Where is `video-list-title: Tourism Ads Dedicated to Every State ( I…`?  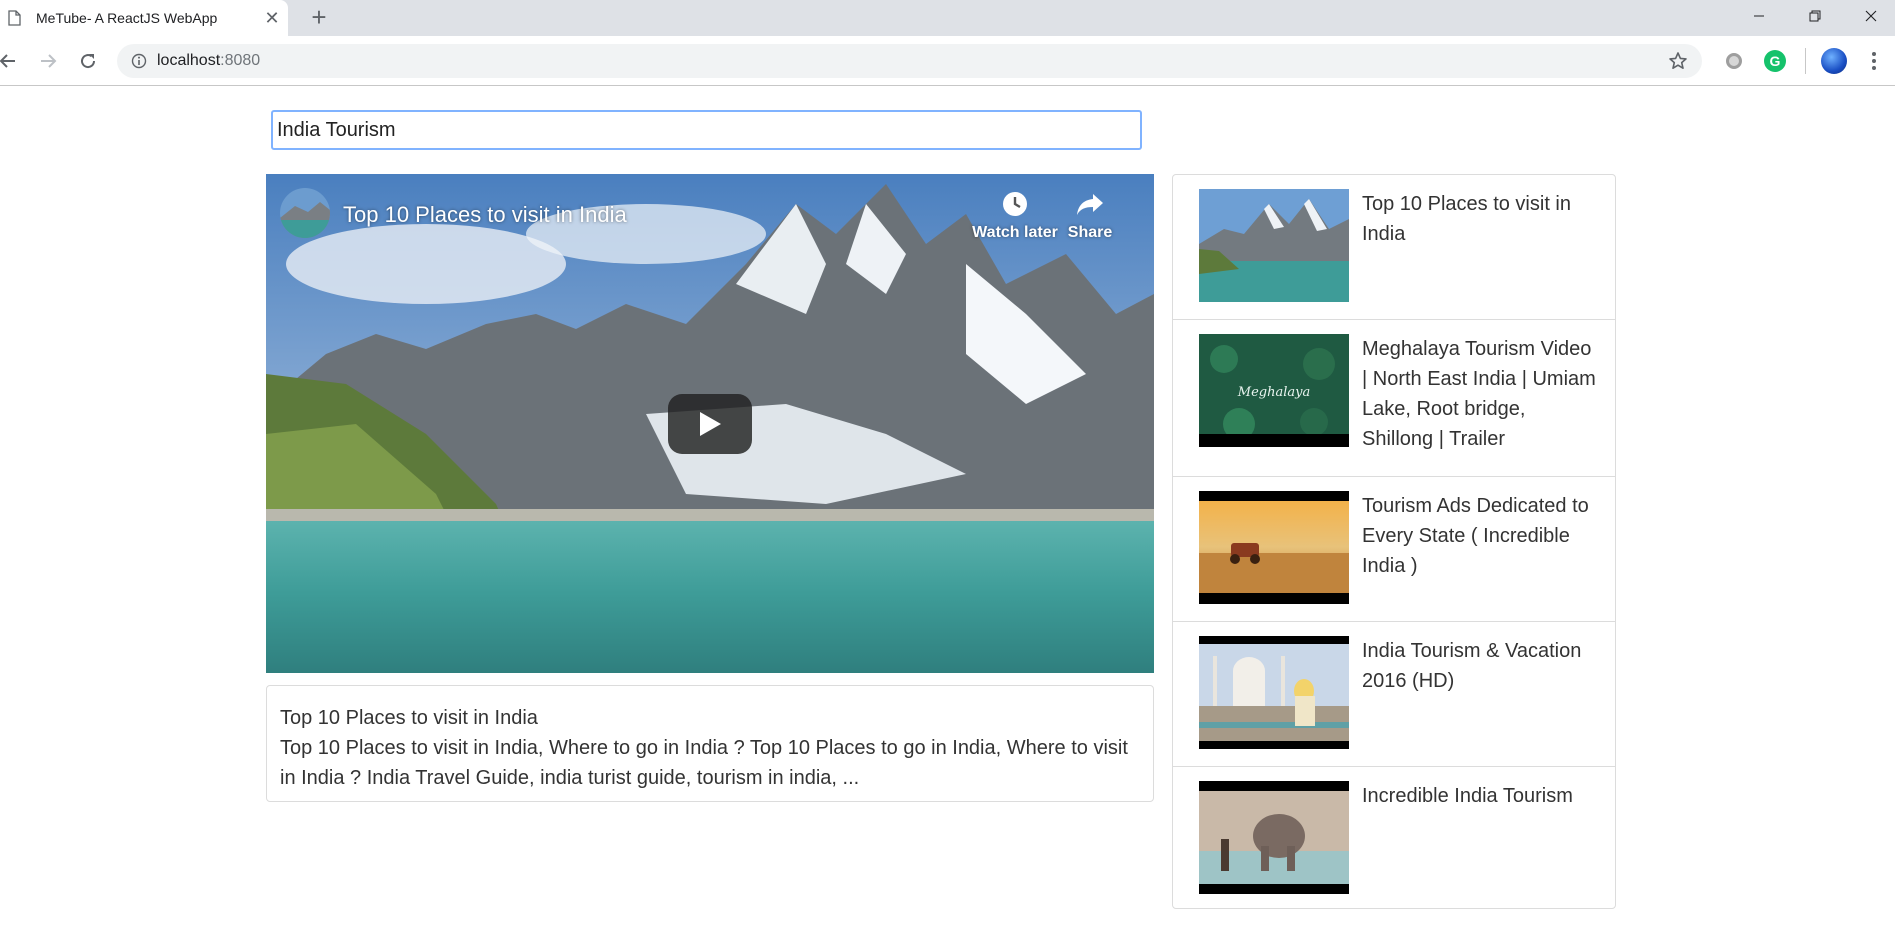
video-list-title: Tourism Ads Dedicated to Every State ( I… is located at coordinates (1480, 536).